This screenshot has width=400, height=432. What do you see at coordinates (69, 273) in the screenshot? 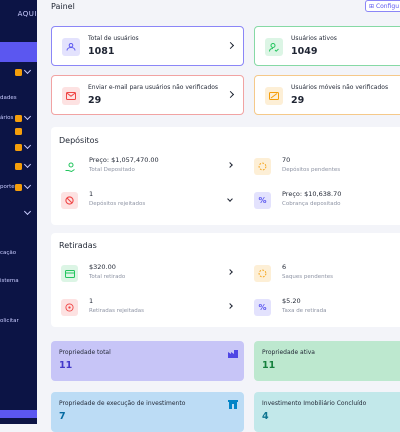
I see `cash-icon` at bounding box center [69, 273].